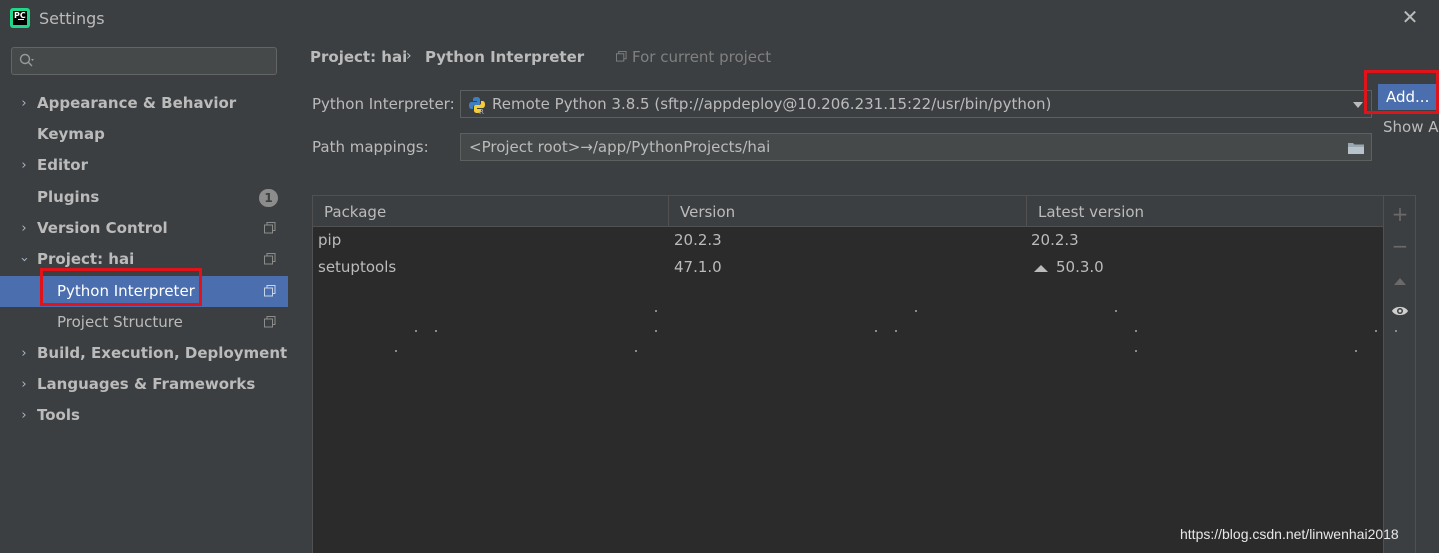 The image size is (1439, 553). I want to click on sidebar-item-label: Tools, so click(58, 415).